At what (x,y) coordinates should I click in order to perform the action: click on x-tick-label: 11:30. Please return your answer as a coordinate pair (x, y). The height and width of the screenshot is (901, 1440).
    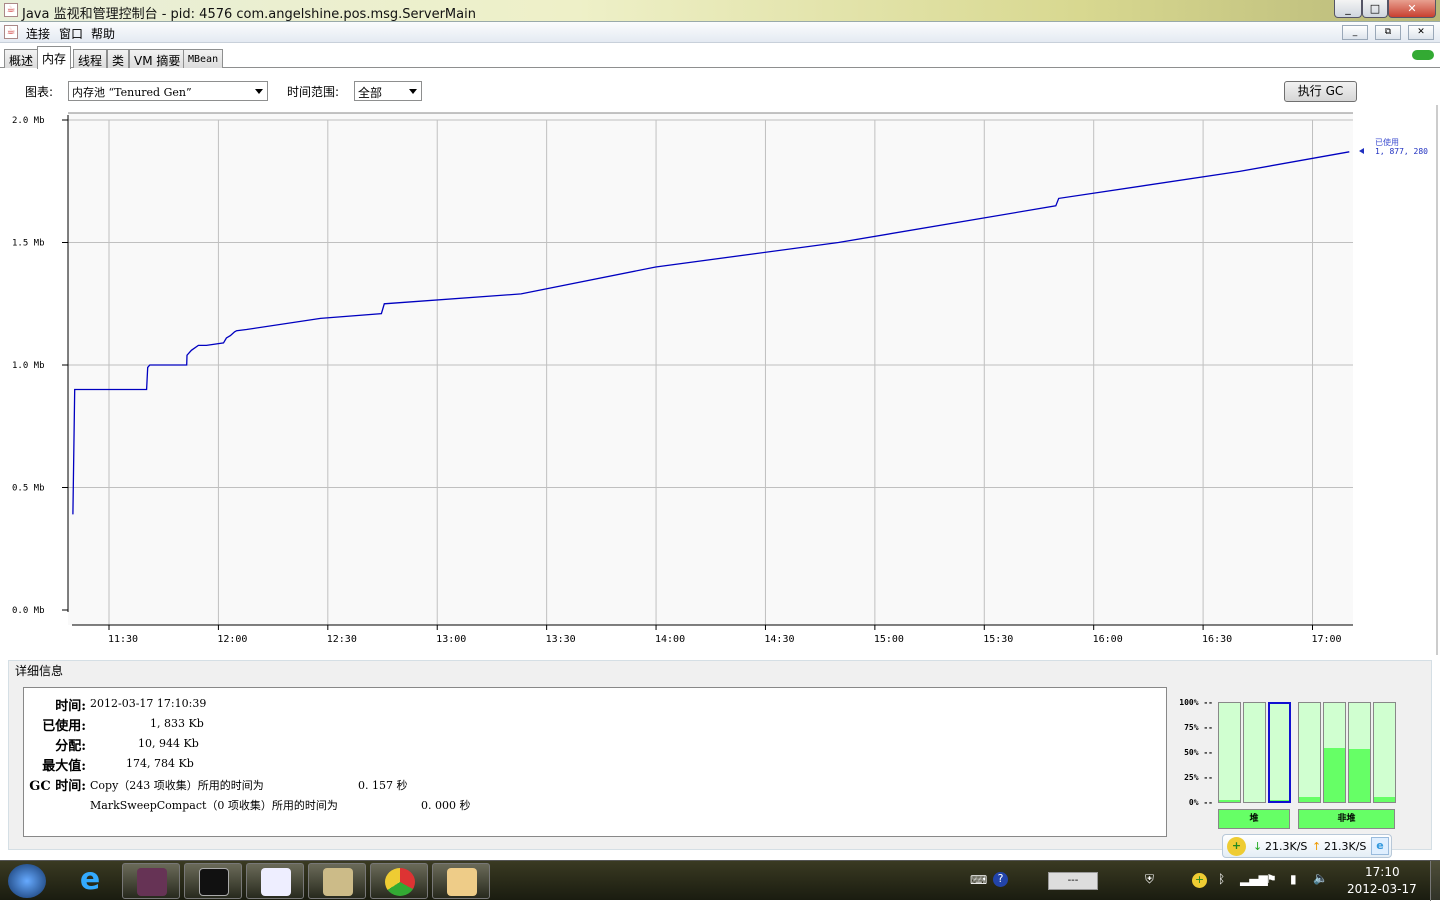
    Looking at the image, I should click on (123, 639).